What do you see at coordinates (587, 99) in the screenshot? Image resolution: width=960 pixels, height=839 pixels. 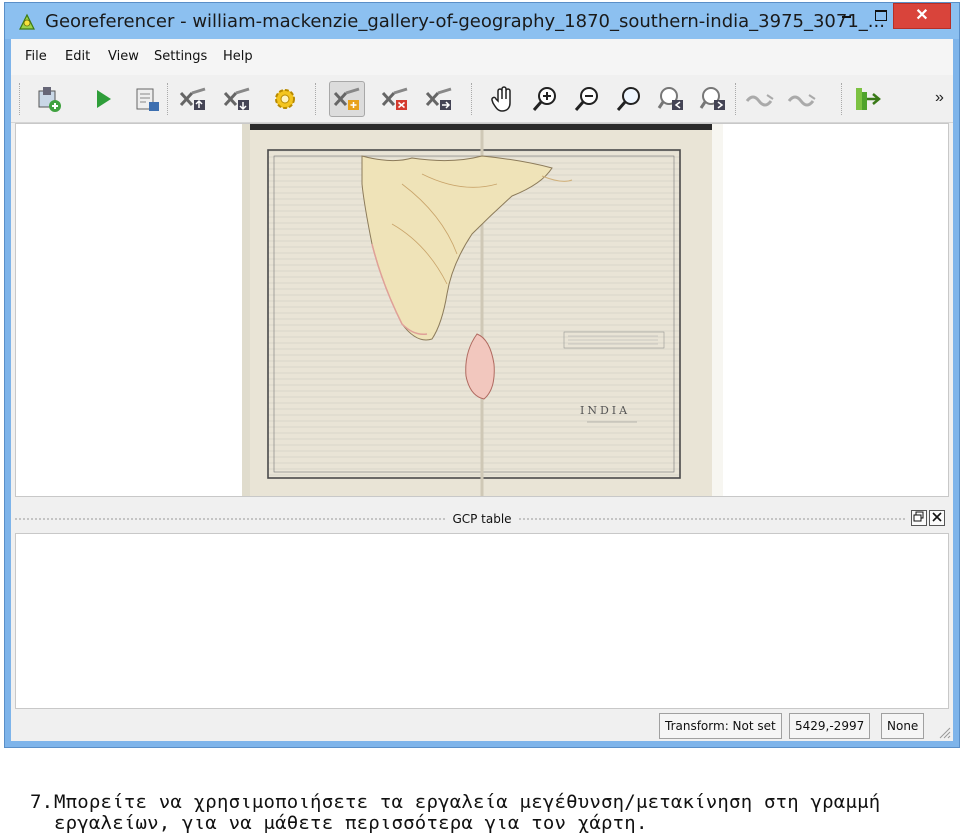 I see `zoom-out-icon` at bounding box center [587, 99].